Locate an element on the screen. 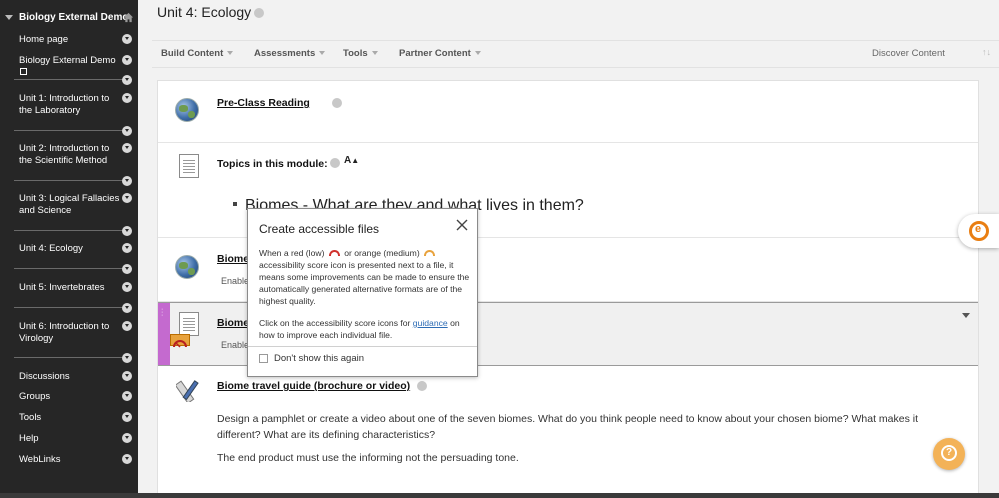  partner-content-button: Partner Content is located at coordinates (440, 53).